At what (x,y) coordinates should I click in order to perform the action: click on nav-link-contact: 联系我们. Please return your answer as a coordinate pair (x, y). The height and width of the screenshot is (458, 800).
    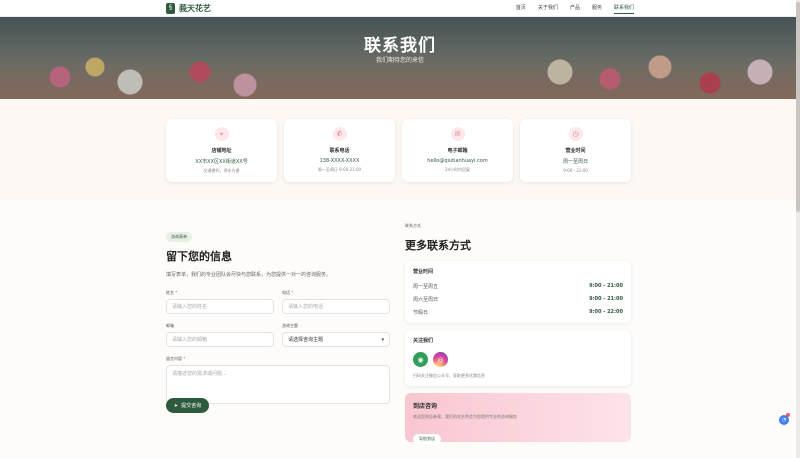
    Looking at the image, I should click on (623, 8).